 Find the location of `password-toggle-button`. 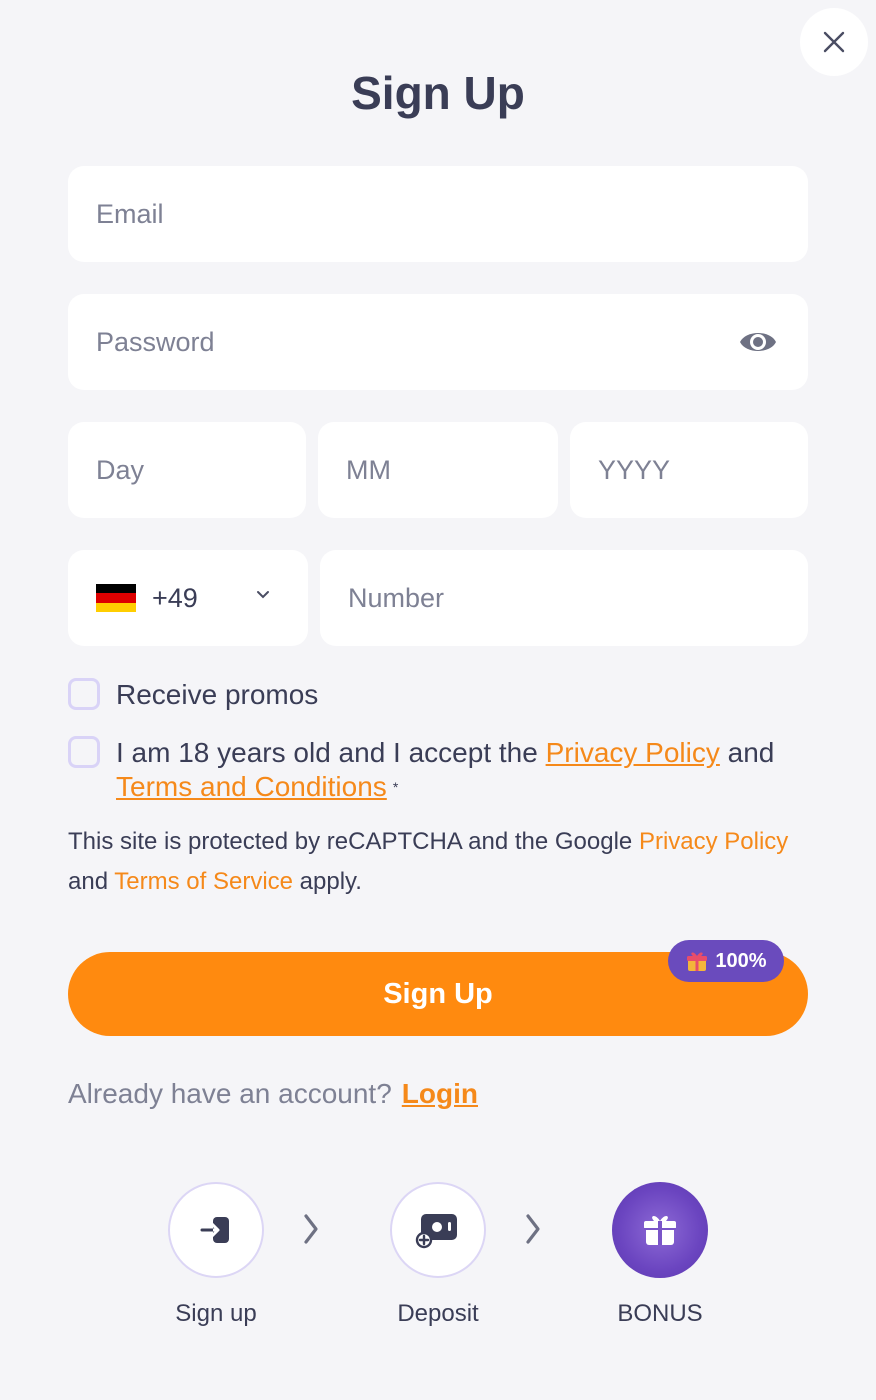

password-toggle-button is located at coordinates (758, 342).